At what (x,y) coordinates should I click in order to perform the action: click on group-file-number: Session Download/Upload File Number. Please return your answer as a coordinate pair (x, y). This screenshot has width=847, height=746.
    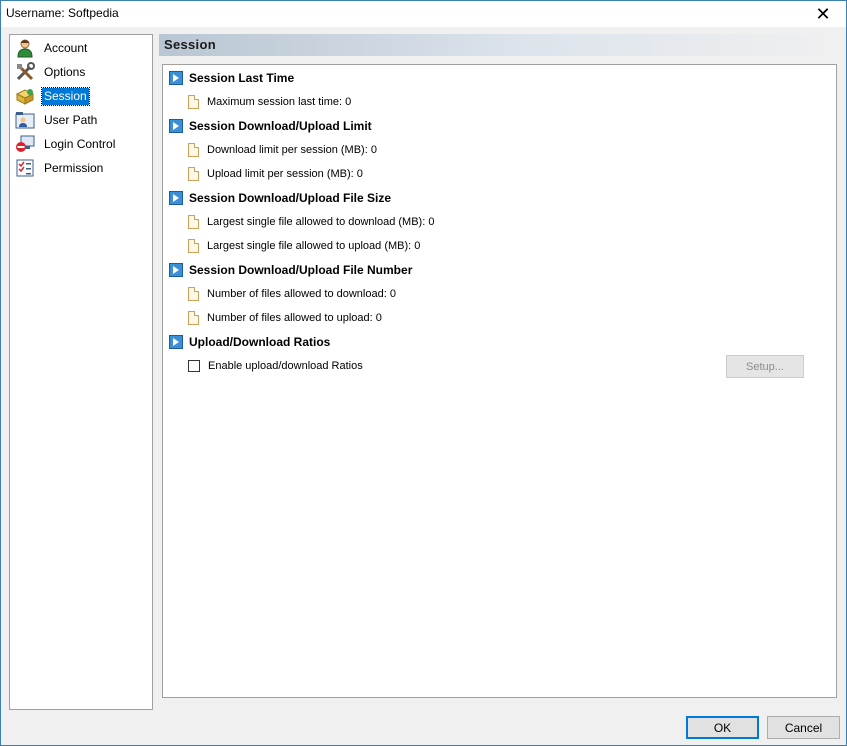
    Looking at the image, I should click on (290, 270).